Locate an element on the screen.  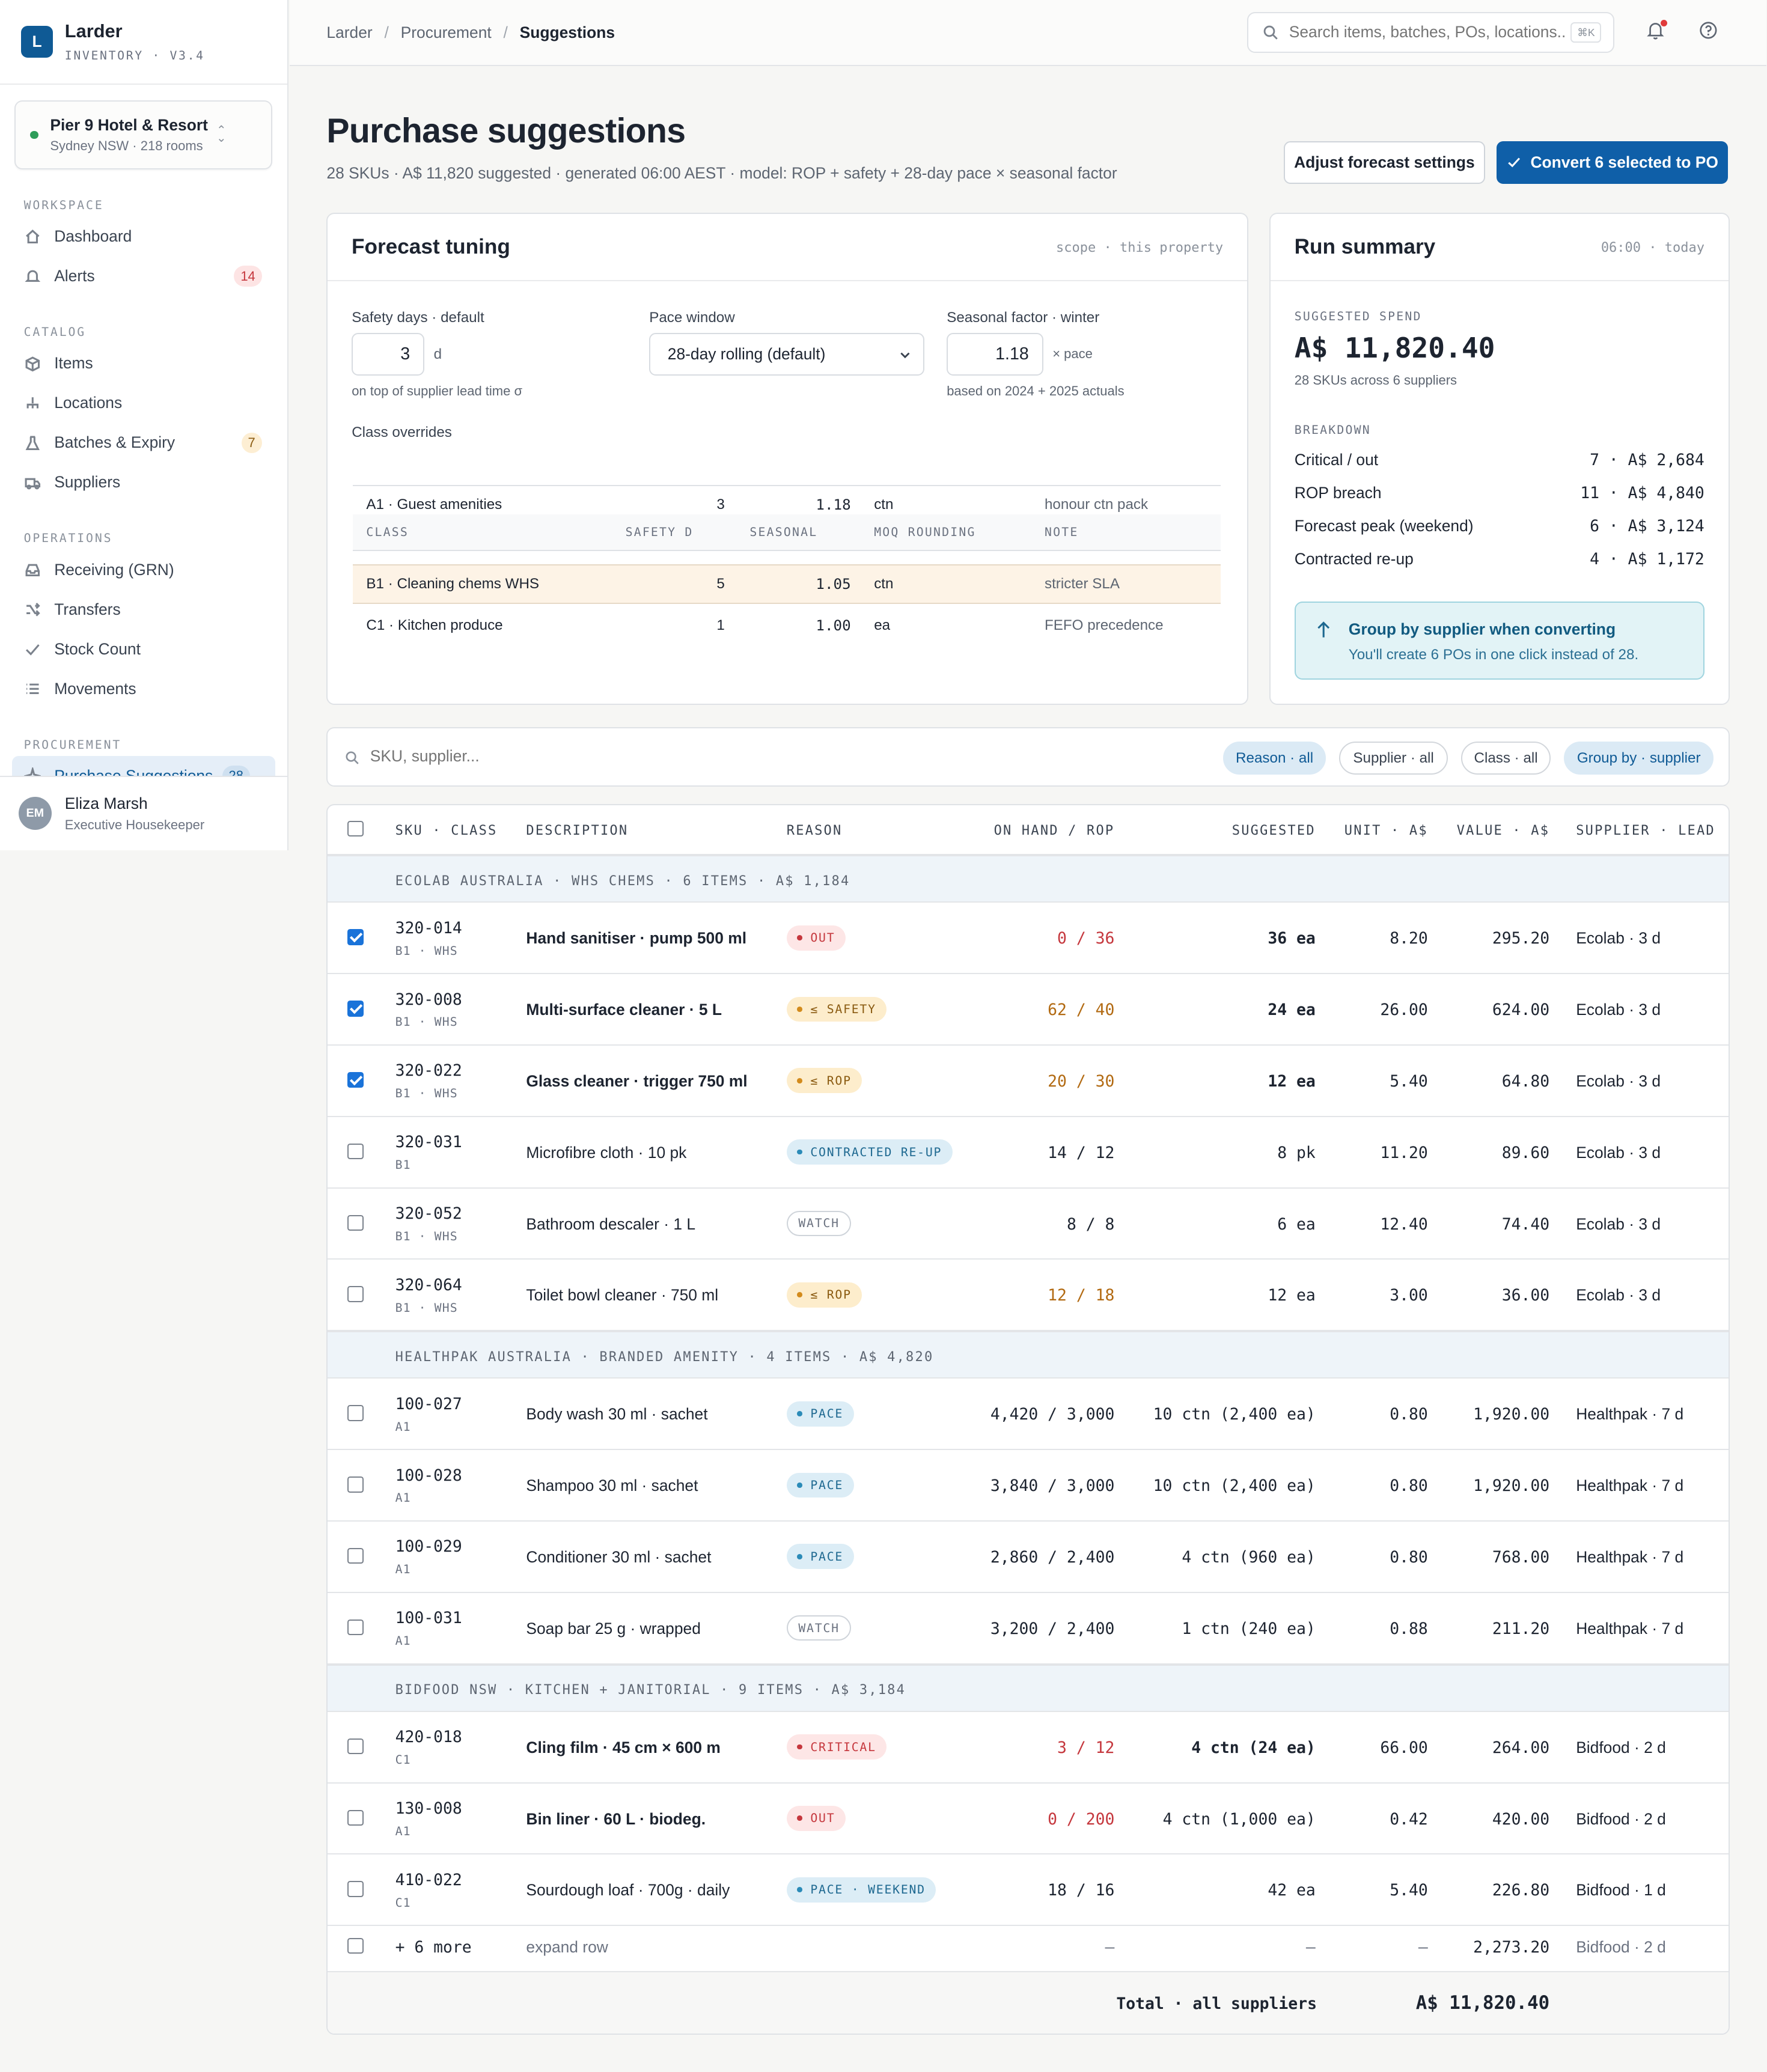
filter-supplier-chip: Supplier · all is located at coordinates (1393, 758).